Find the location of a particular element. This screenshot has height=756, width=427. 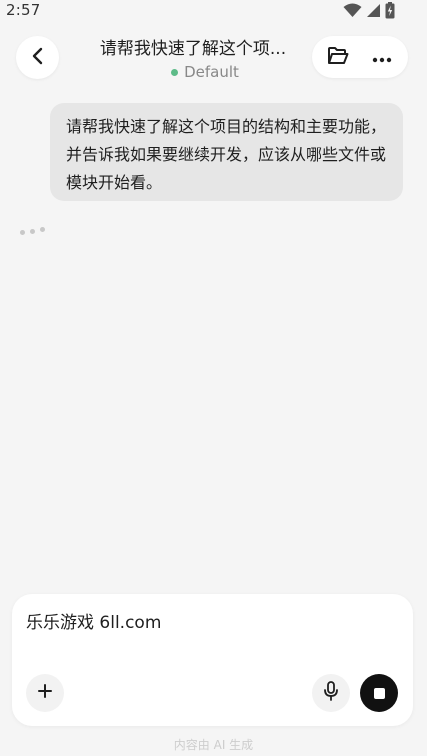

folder-button is located at coordinates (338, 57).